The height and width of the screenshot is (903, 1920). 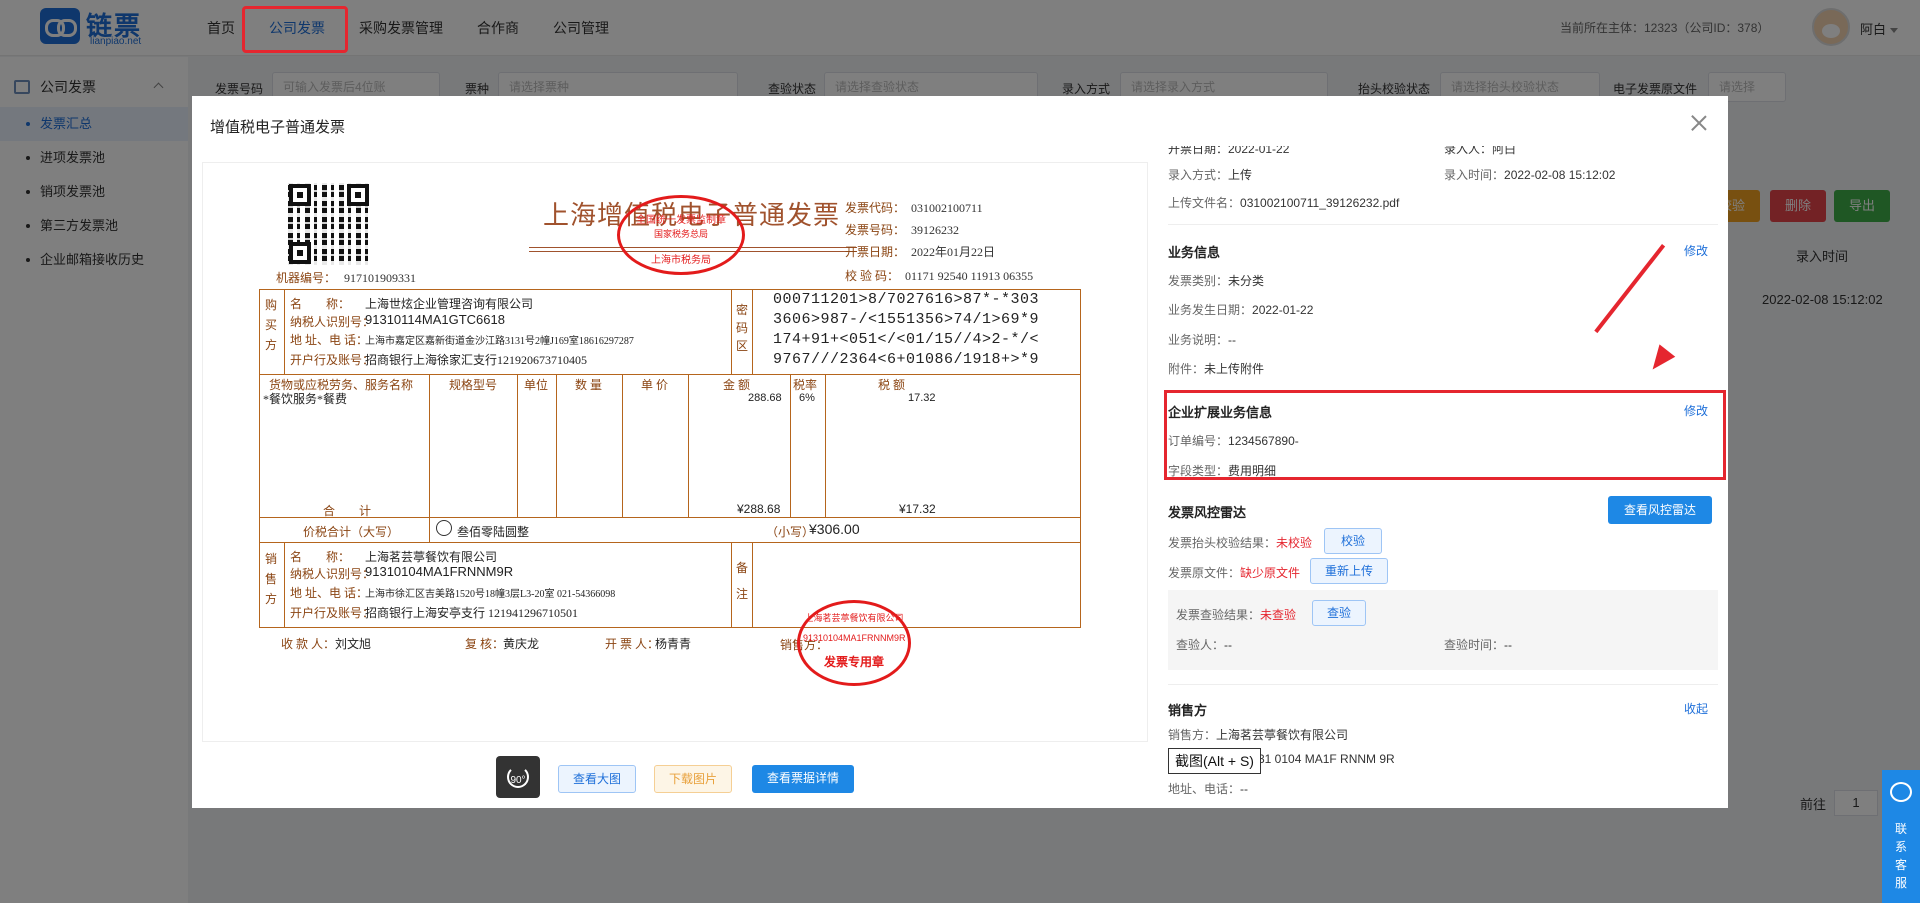 I want to click on verifier-row: 查验人：--, so click(x=1204, y=644).